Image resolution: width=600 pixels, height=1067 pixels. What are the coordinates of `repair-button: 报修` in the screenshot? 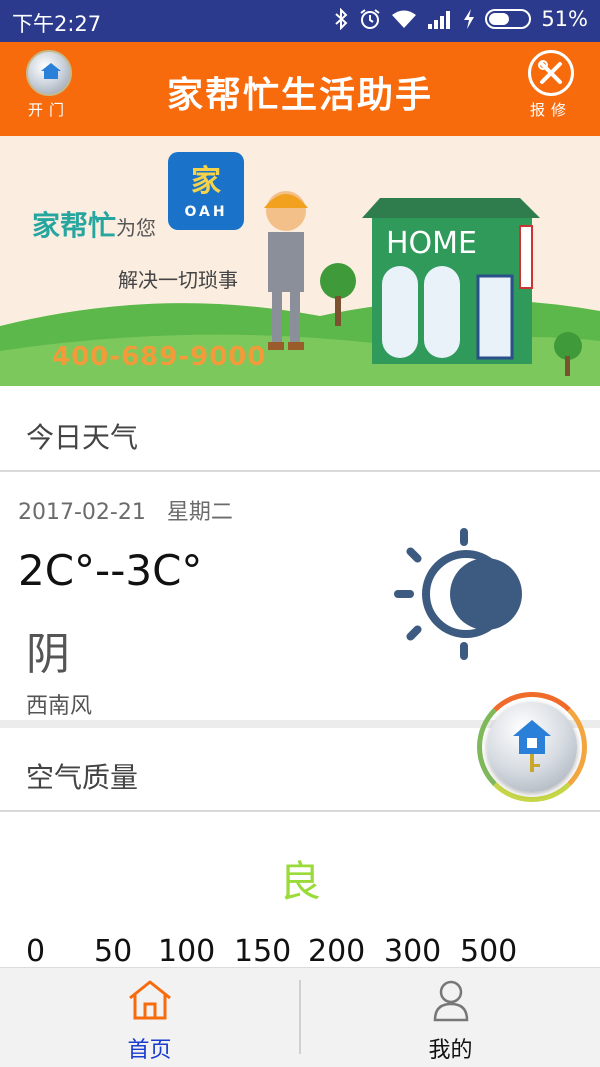 It's located at (551, 90).